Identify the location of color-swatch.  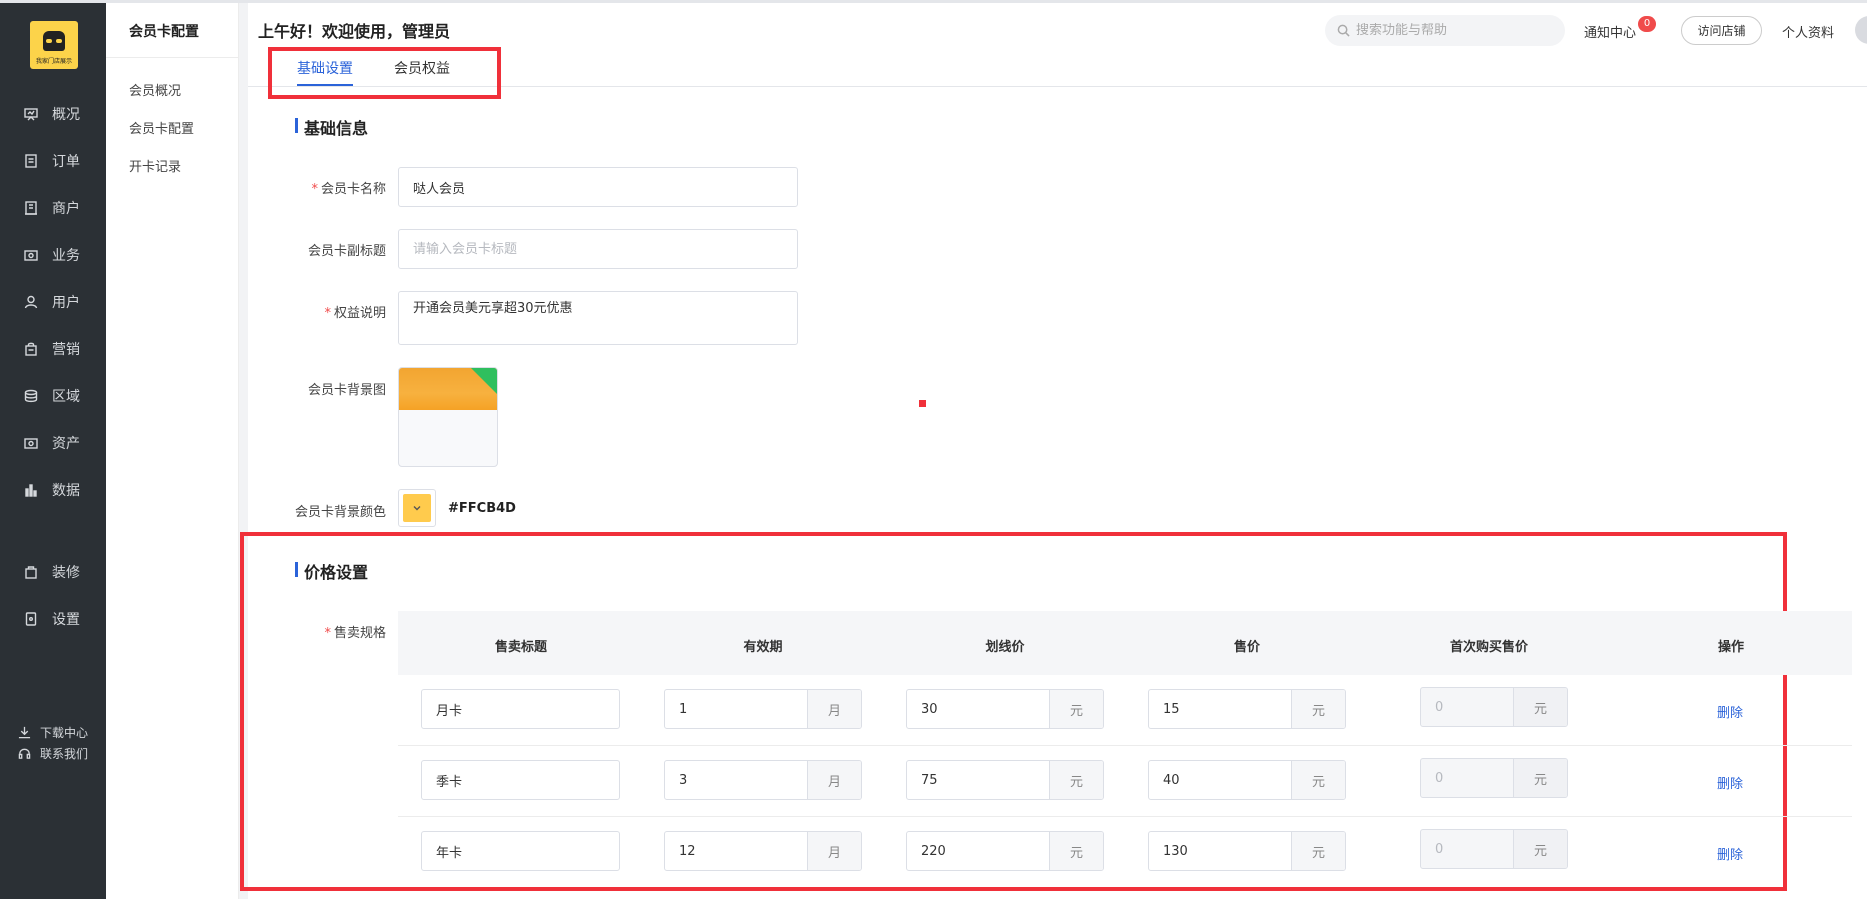
(417, 508).